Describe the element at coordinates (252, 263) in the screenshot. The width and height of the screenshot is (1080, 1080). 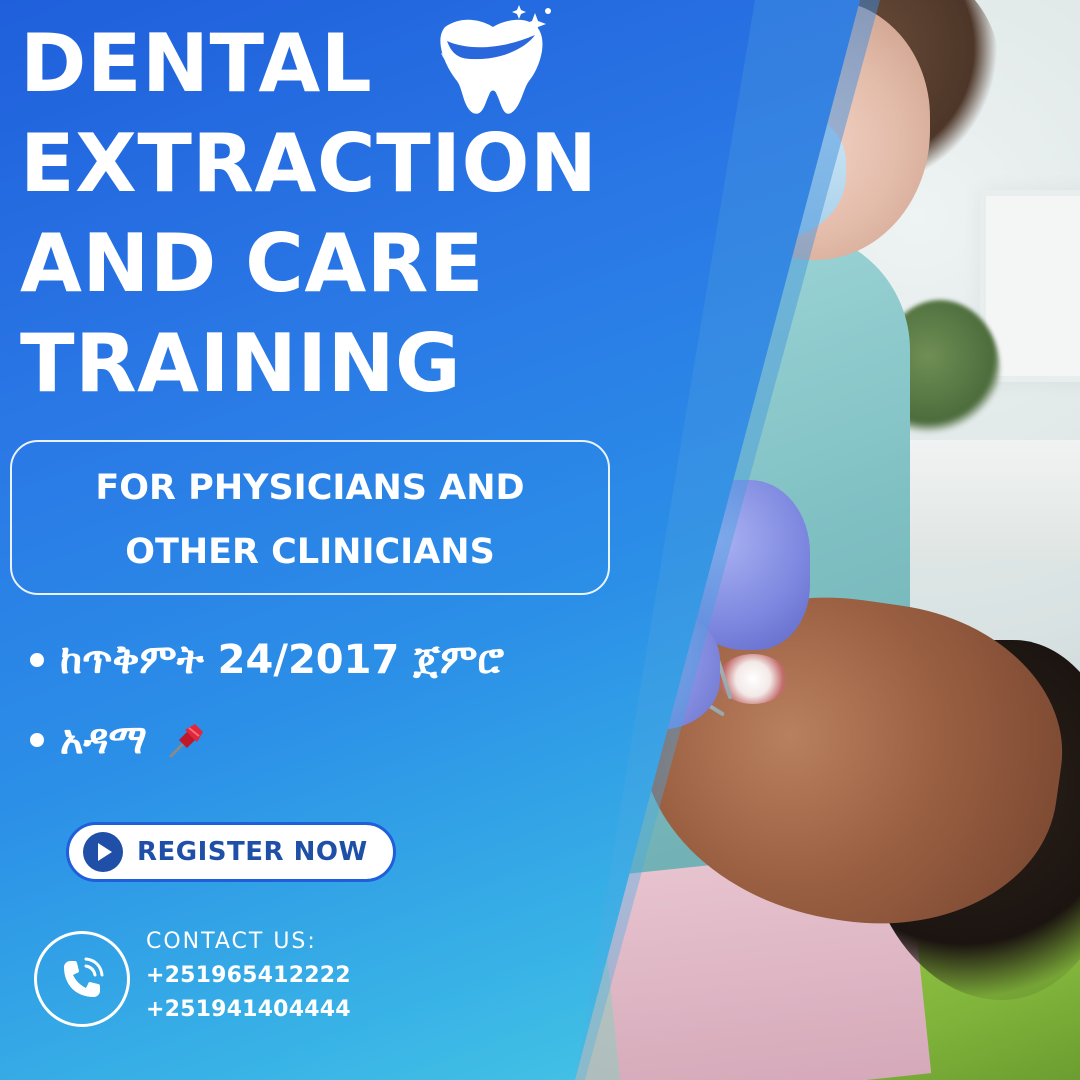
I see `title-line: AND CARE` at that location.